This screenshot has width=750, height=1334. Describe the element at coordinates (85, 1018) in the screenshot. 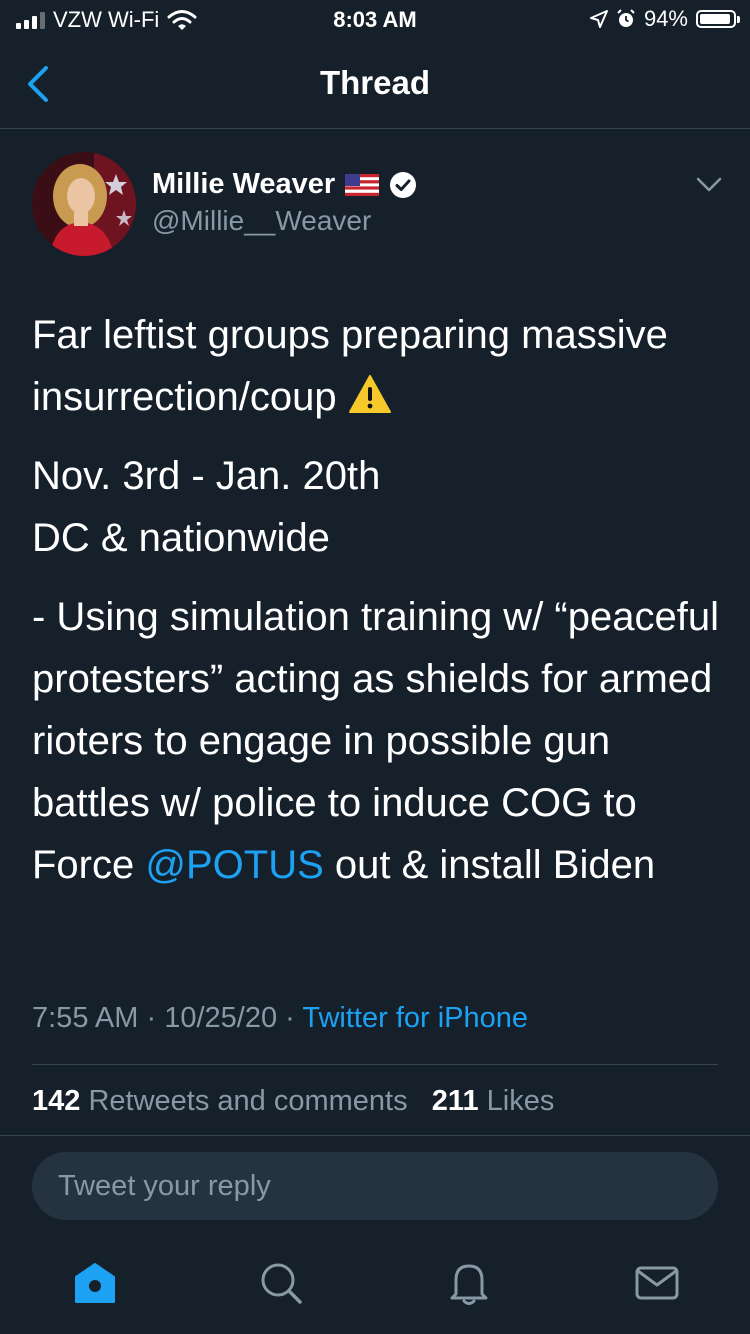

I see `tweet-time: 7:55 AM` at that location.